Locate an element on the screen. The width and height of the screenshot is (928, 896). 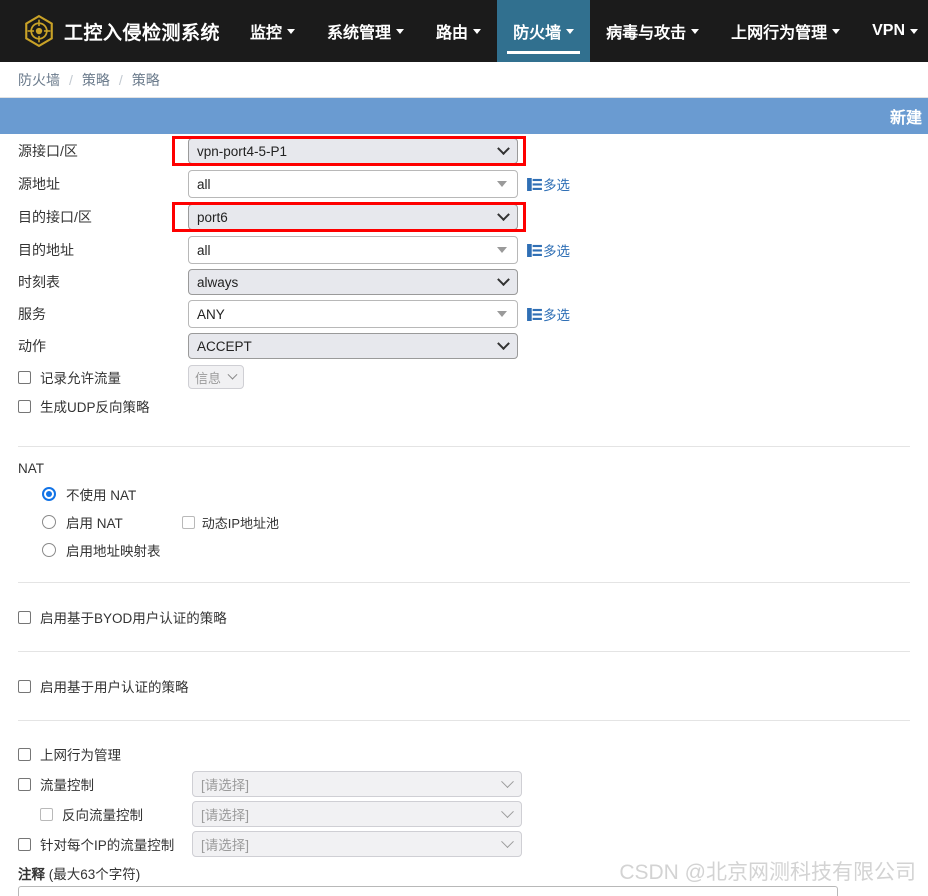
field-label: 目的接口/区 is located at coordinates (55, 217).